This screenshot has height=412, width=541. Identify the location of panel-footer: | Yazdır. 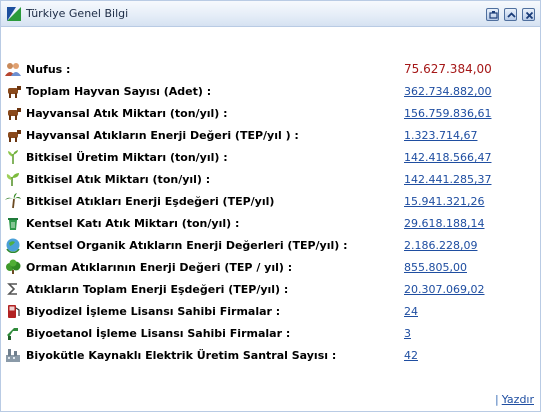
(514, 399).